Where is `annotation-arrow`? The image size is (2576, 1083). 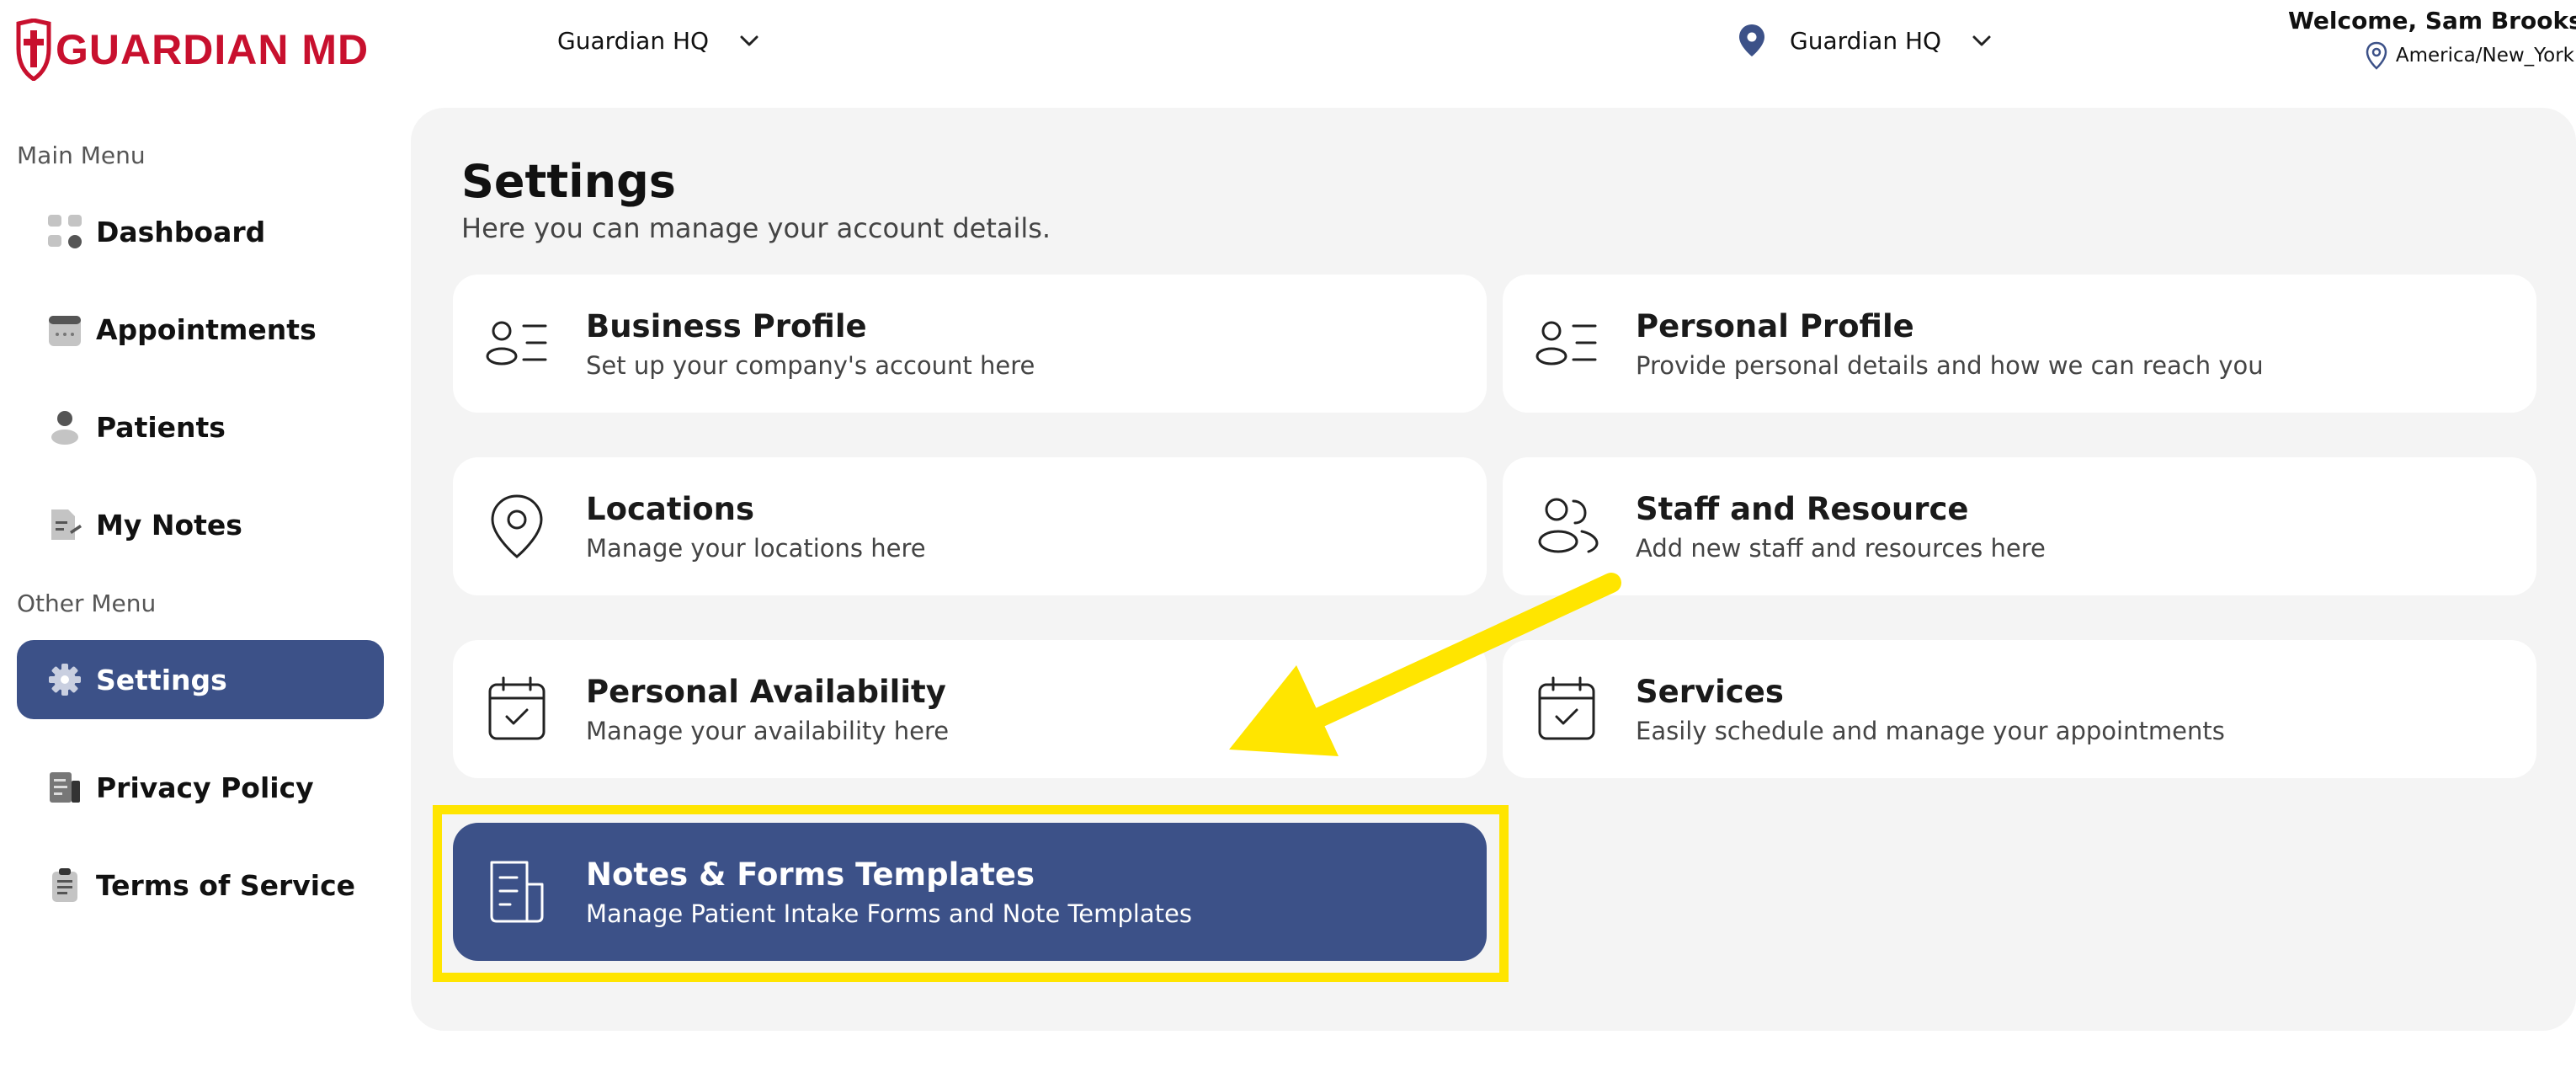
annotation-arrow is located at coordinates (1425, 664).